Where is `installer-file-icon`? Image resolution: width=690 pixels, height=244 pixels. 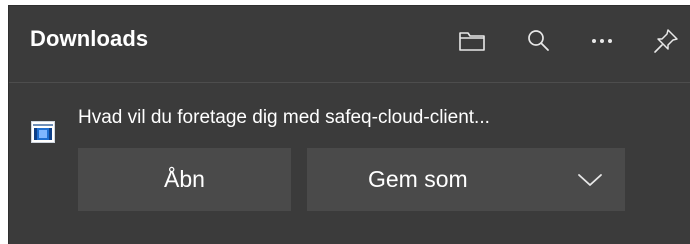
installer-file-icon is located at coordinates (43, 132).